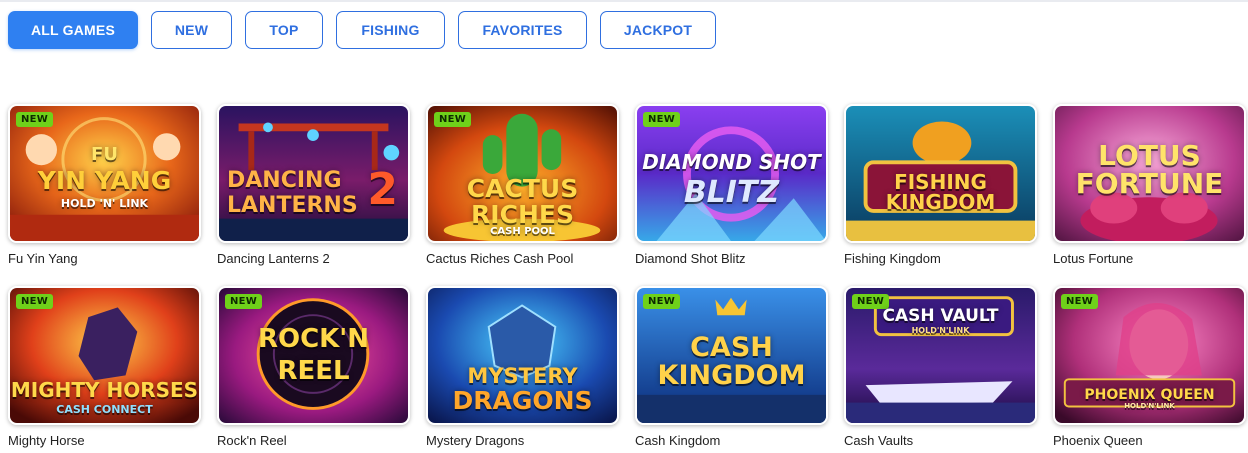 Image resolution: width=1248 pixels, height=453 pixels. What do you see at coordinates (731, 347) in the screenshot?
I see `art-line: CASH` at bounding box center [731, 347].